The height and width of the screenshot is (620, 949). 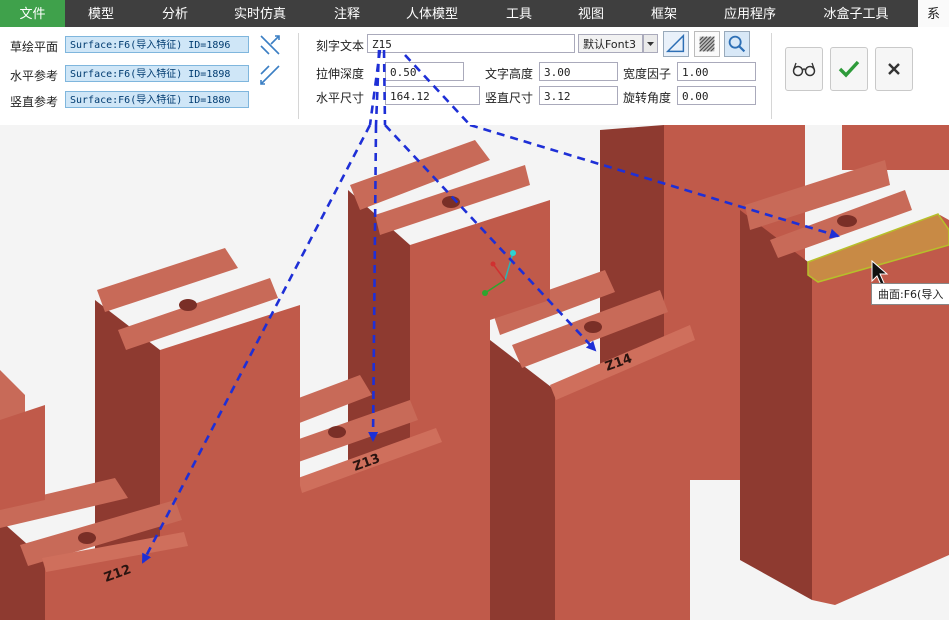 What do you see at coordinates (157, 44) in the screenshot?
I see `sketch-plane-field: Surface:F6(导入特征) ID=1896` at bounding box center [157, 44].